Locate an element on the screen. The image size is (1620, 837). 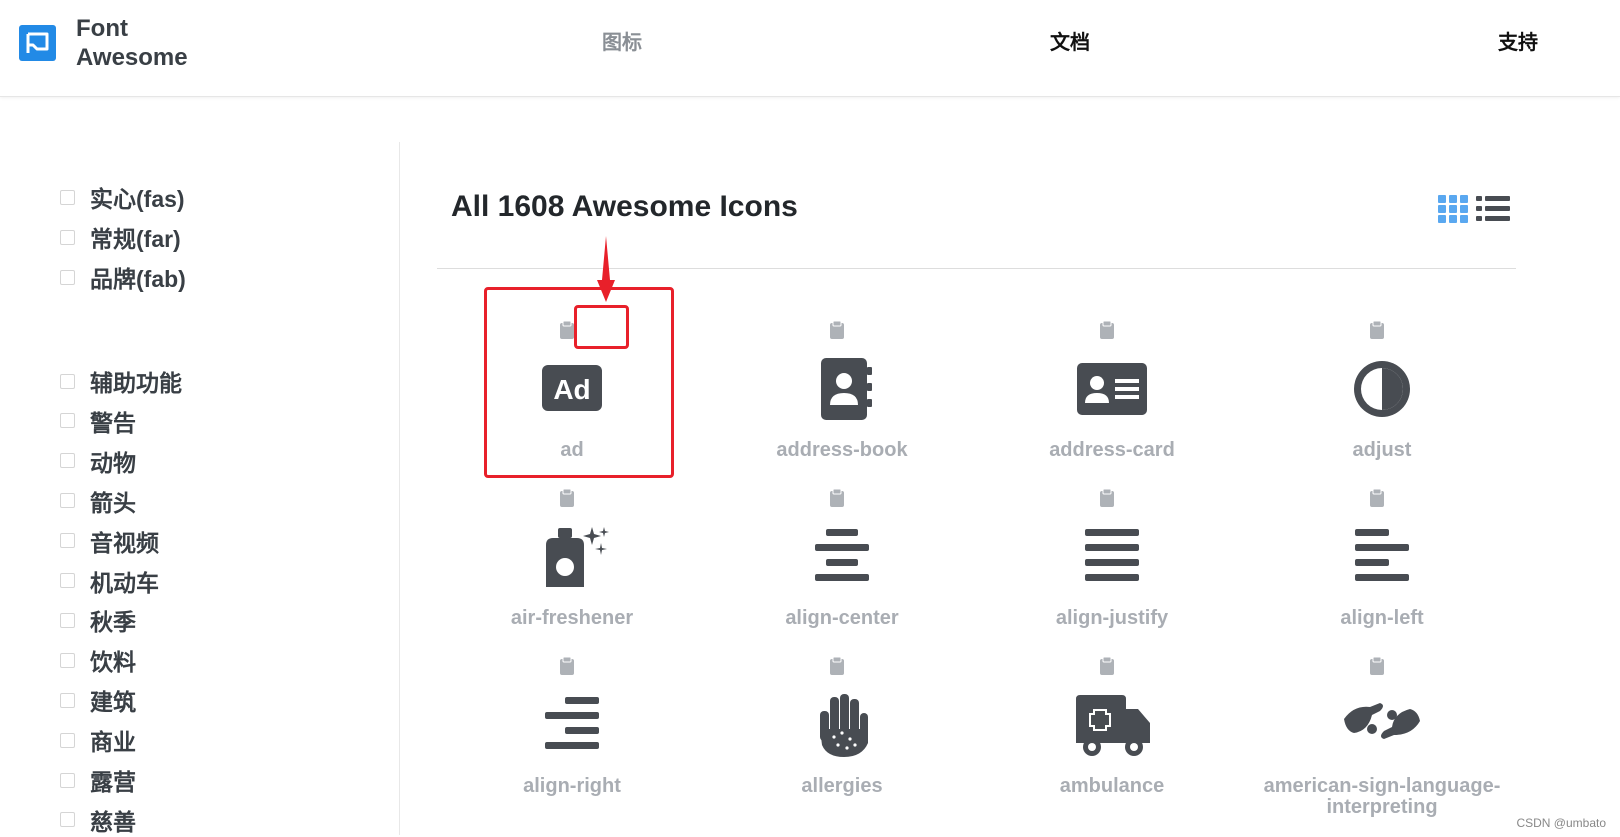
ambulance-icon is located at coordinates (1113, 725).